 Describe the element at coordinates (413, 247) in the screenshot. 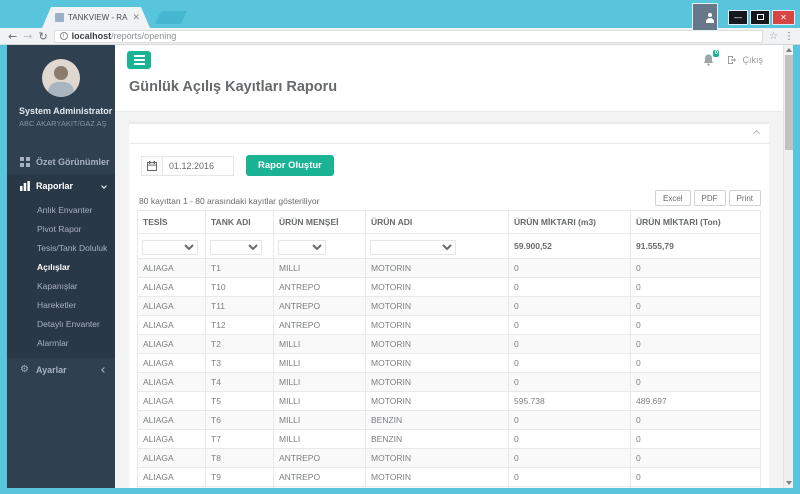

I see `filter-urun-adi-select` at that location.